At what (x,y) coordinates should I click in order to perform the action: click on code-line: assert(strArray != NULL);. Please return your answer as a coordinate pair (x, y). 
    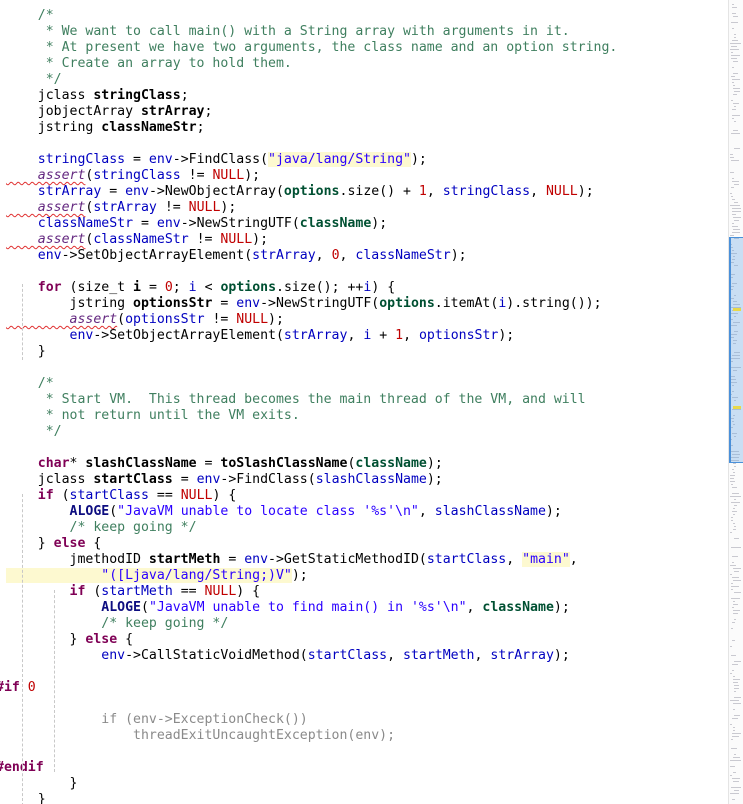
    Looking at the image, I should click on (121, 208).